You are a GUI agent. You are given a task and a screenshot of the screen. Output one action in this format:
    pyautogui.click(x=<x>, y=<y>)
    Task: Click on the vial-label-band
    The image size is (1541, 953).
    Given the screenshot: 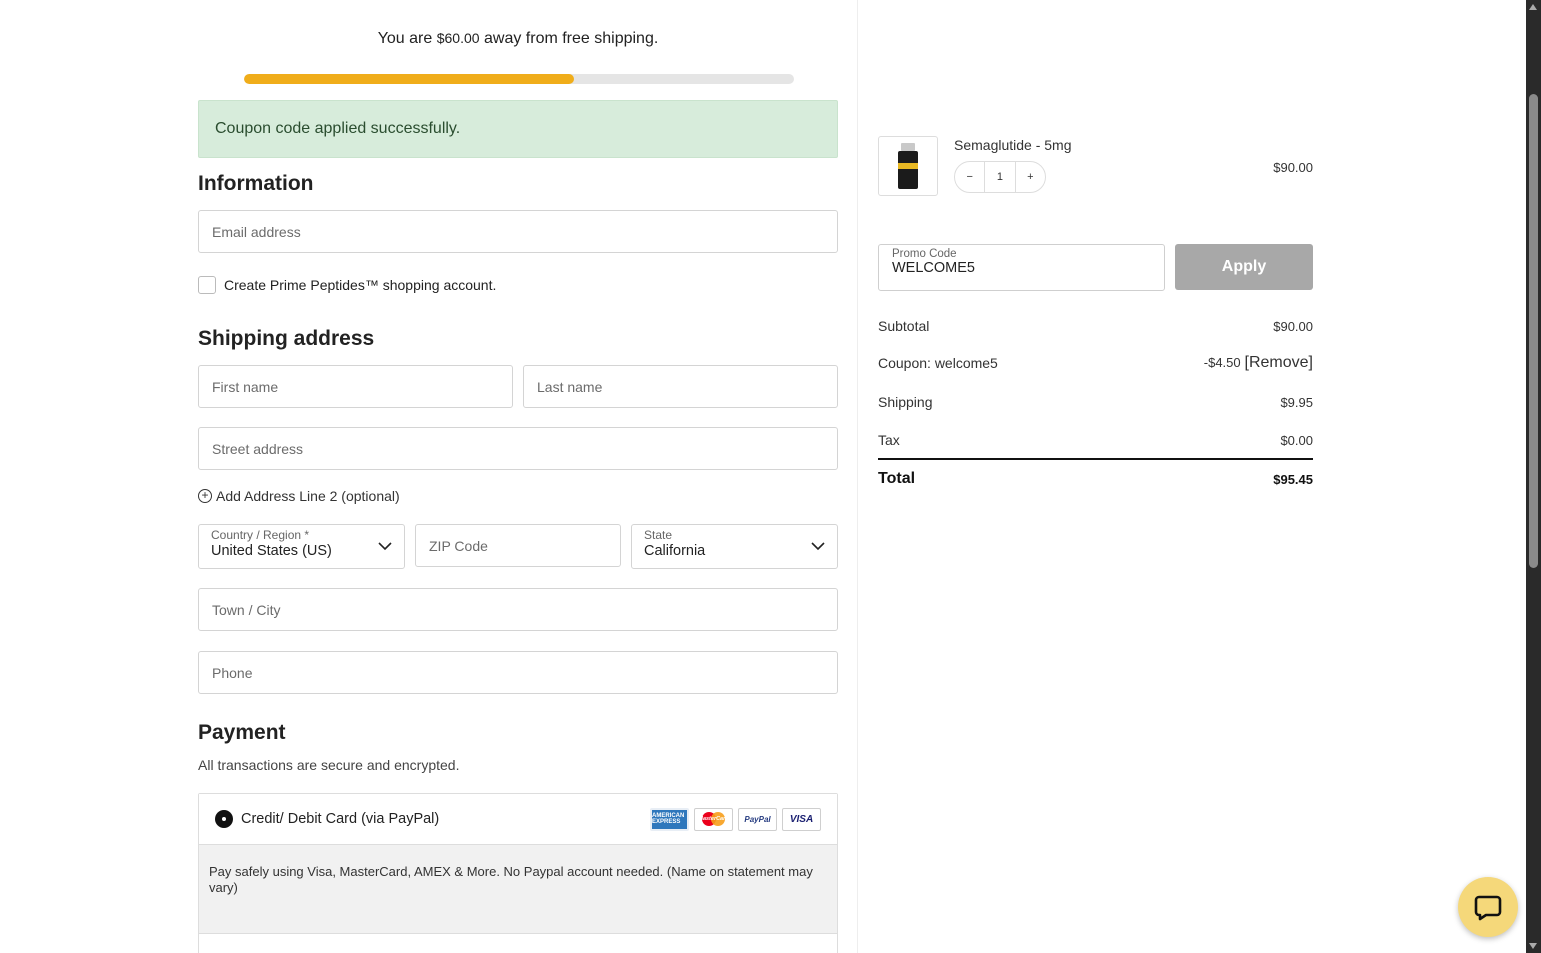 What is the action you would take?
    pyautogui.click(x=908, y=166)
    